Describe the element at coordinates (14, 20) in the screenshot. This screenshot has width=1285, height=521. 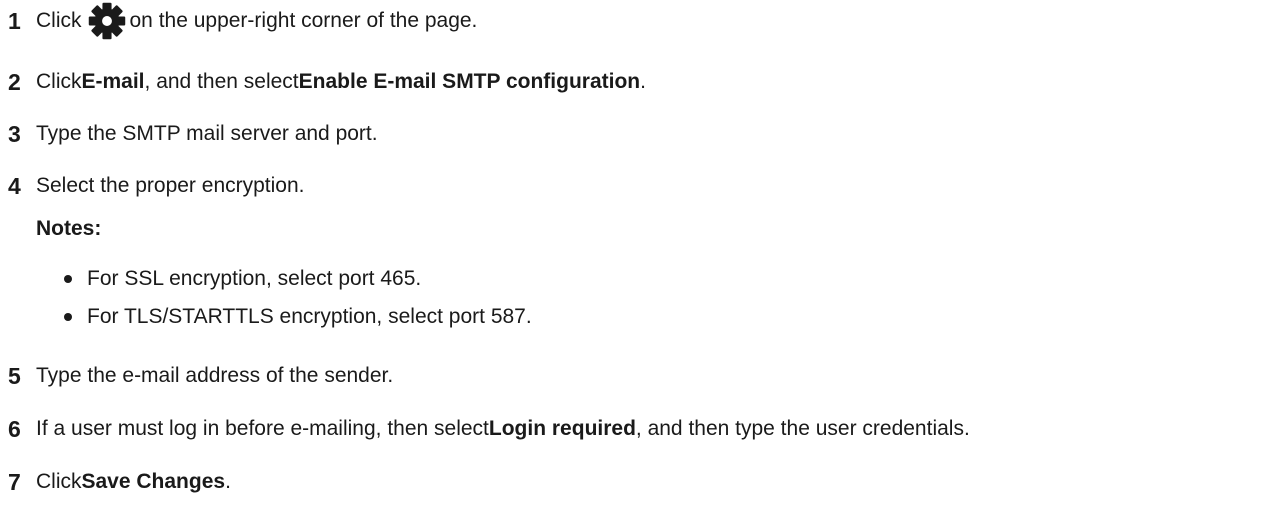
I see `step-number: 1` at that location.